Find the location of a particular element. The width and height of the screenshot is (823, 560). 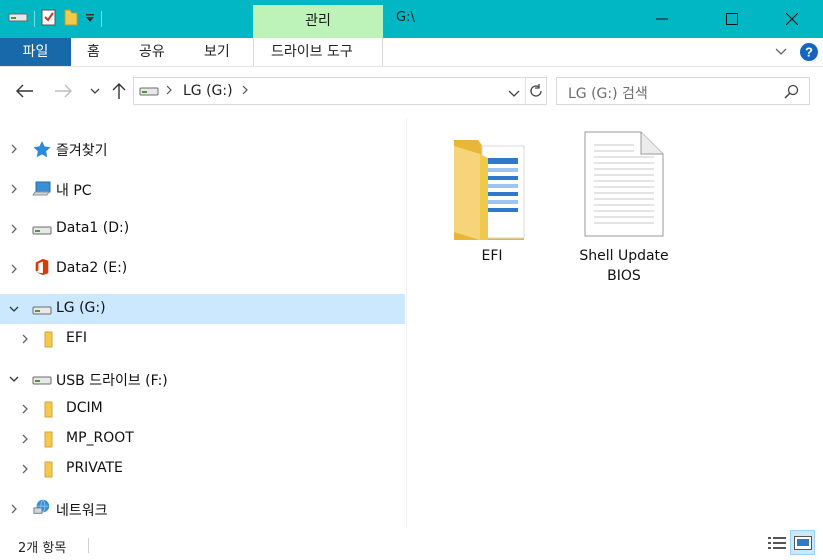

search-box: LG (G:) 검색 is located at coordinates (683, 91).